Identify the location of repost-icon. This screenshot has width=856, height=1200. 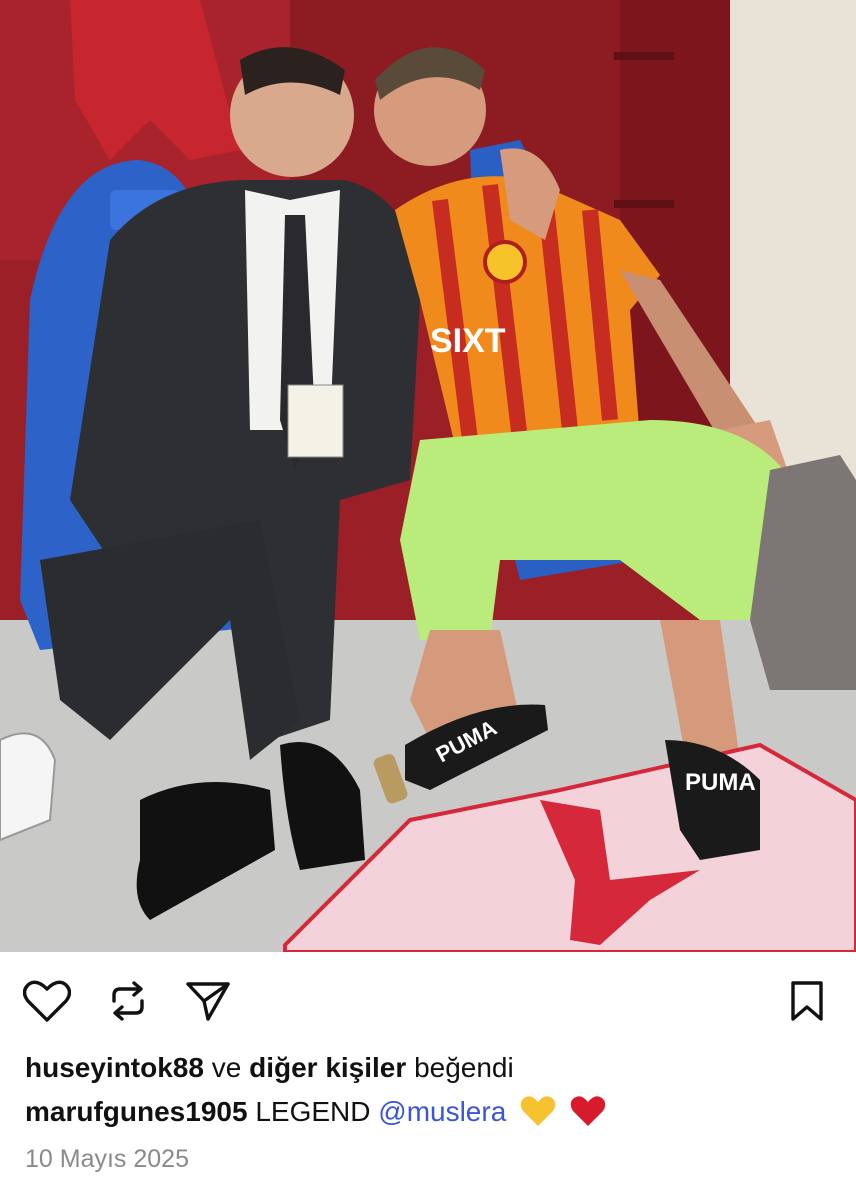
(128, 1001).